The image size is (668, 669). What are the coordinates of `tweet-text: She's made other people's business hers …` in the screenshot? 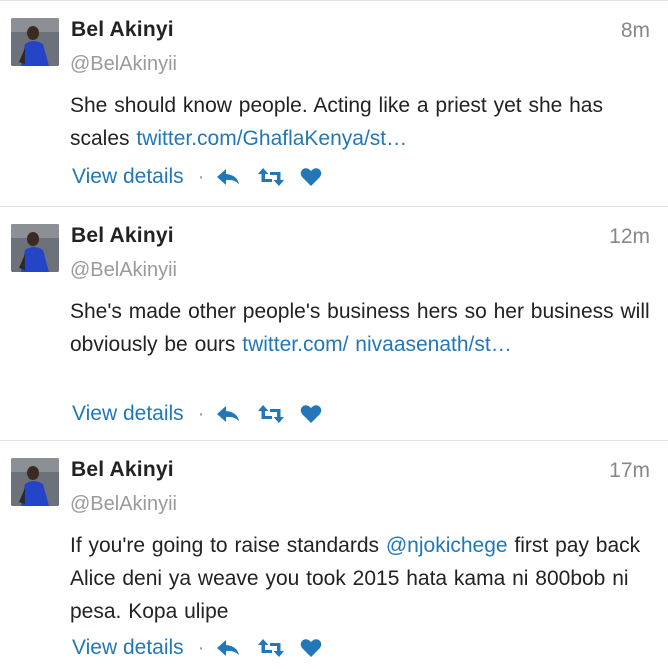 It's located at (362, 328).